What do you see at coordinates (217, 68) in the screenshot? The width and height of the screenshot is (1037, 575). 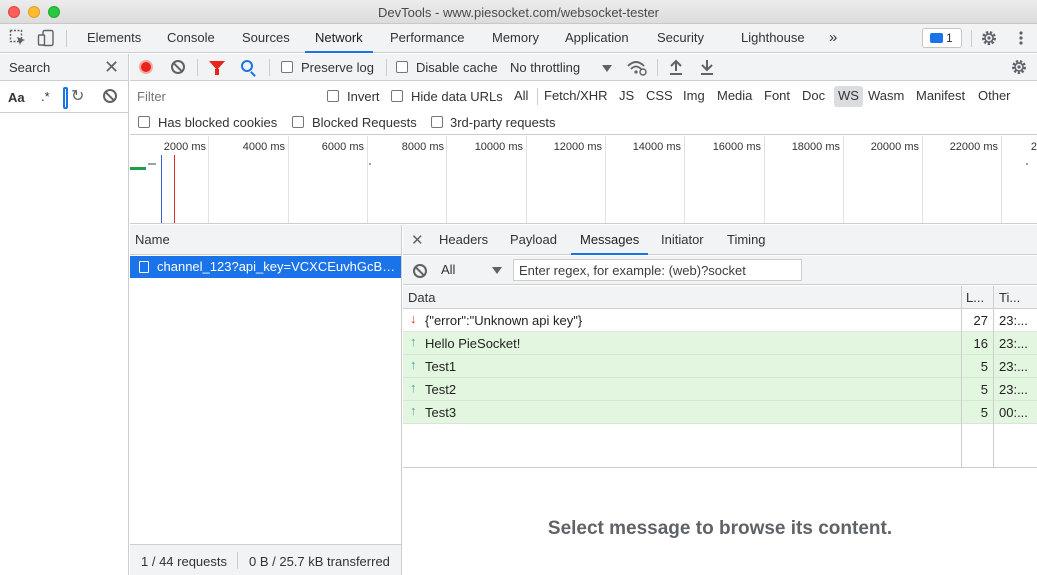 I see `filter-icon` at bounding box center [217, 68].